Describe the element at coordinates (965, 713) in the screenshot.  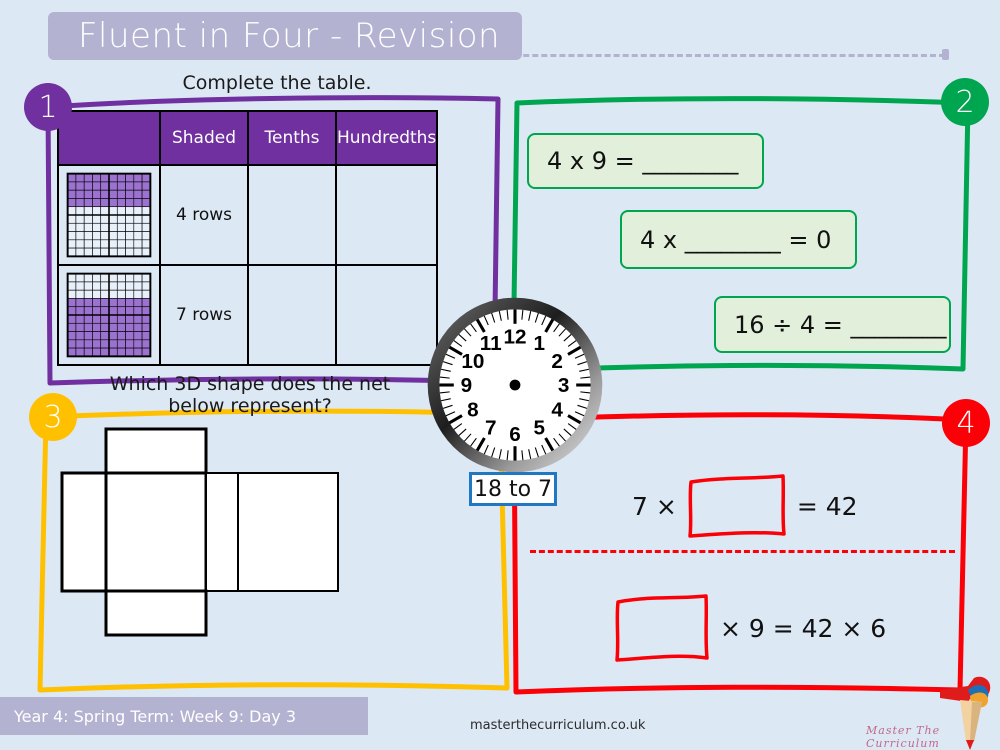
I see `pencil-logo-icon` at that location.